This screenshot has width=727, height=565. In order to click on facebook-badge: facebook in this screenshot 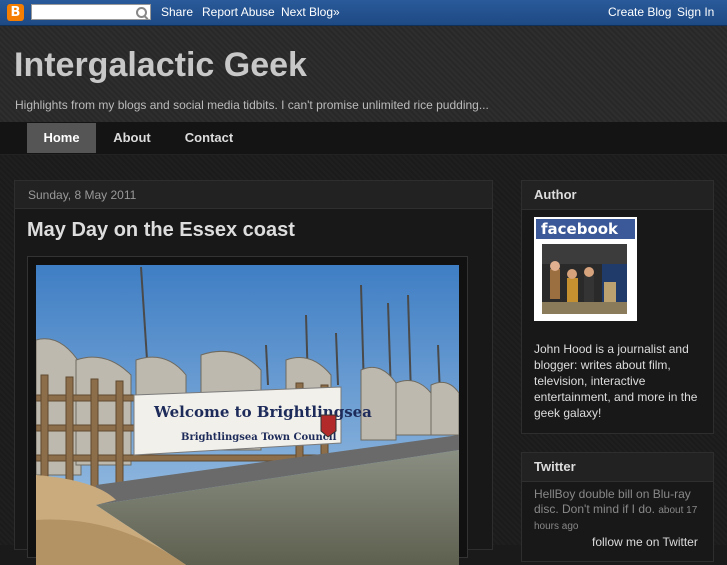, I will do `click(585, 269)`.